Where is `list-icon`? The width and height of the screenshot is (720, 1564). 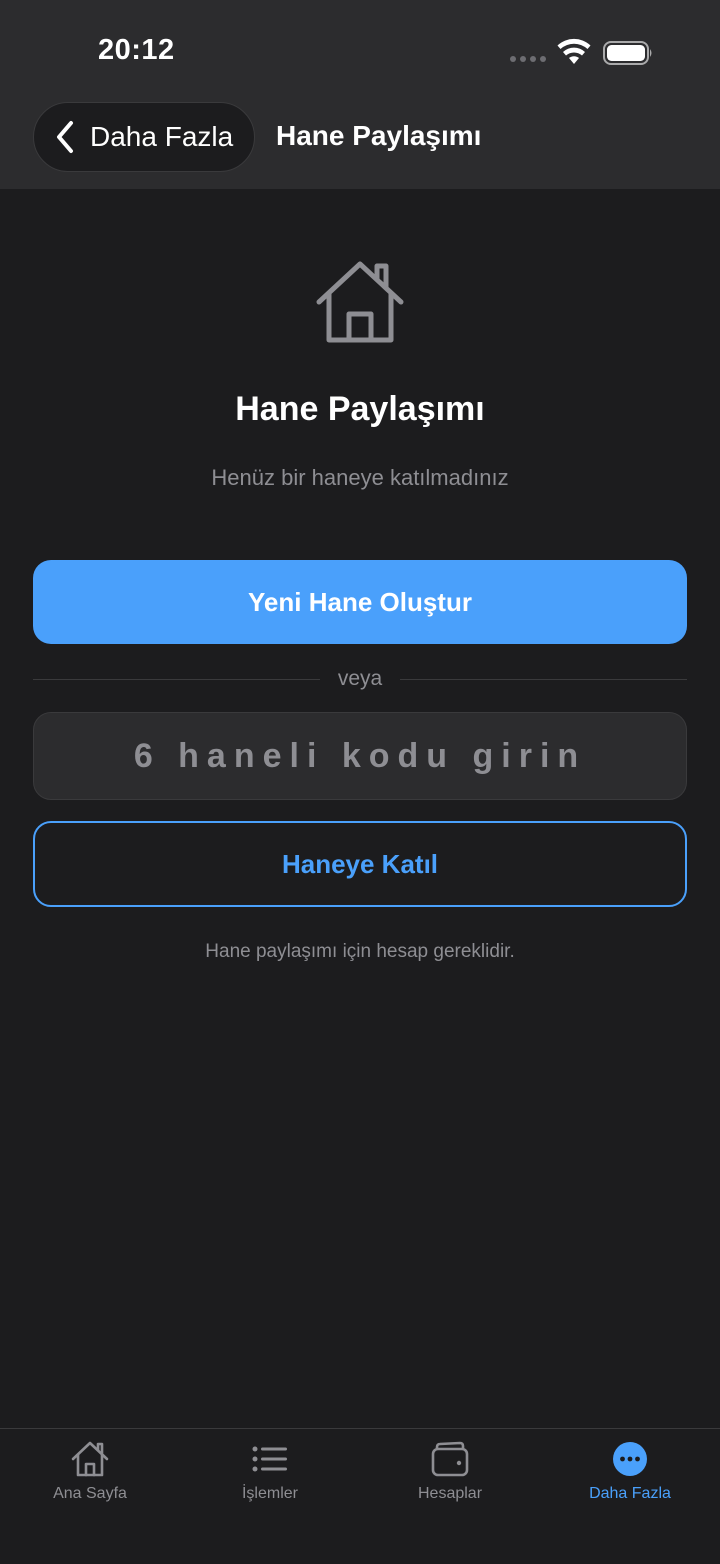 list-icon is located at coordinates (269, 1459).